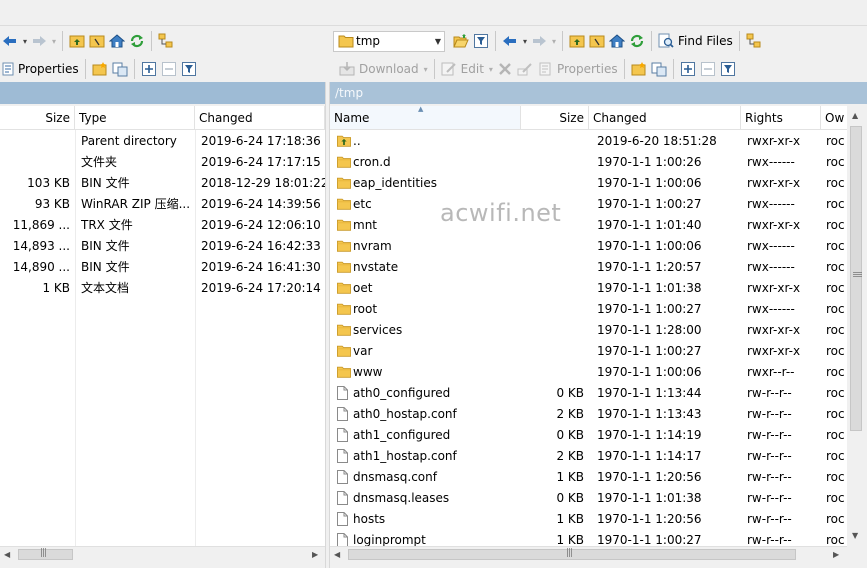 This screenshot has width=867, height=568. I want to click on home-icon, so click(617, 41).